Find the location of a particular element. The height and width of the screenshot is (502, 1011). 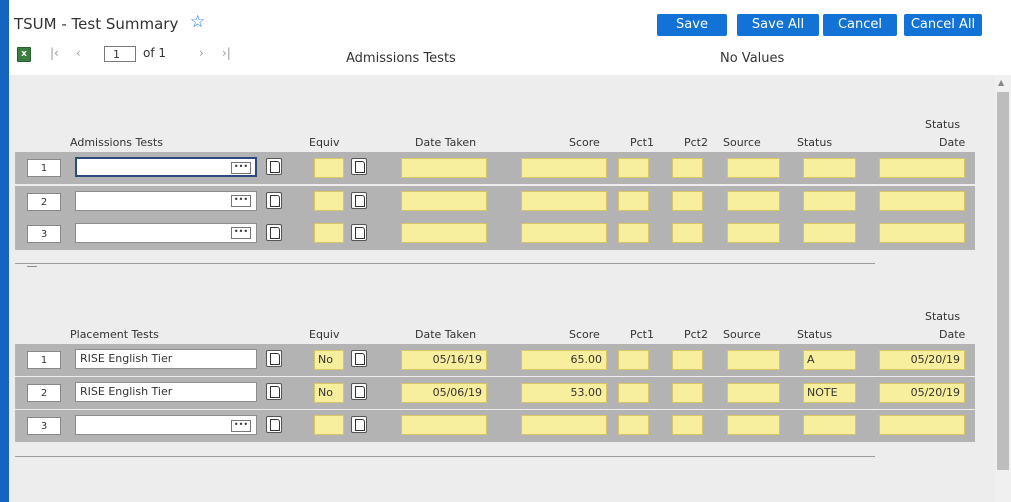

col-header-date-taken: Date Taken is located at coordinates (446, 334).